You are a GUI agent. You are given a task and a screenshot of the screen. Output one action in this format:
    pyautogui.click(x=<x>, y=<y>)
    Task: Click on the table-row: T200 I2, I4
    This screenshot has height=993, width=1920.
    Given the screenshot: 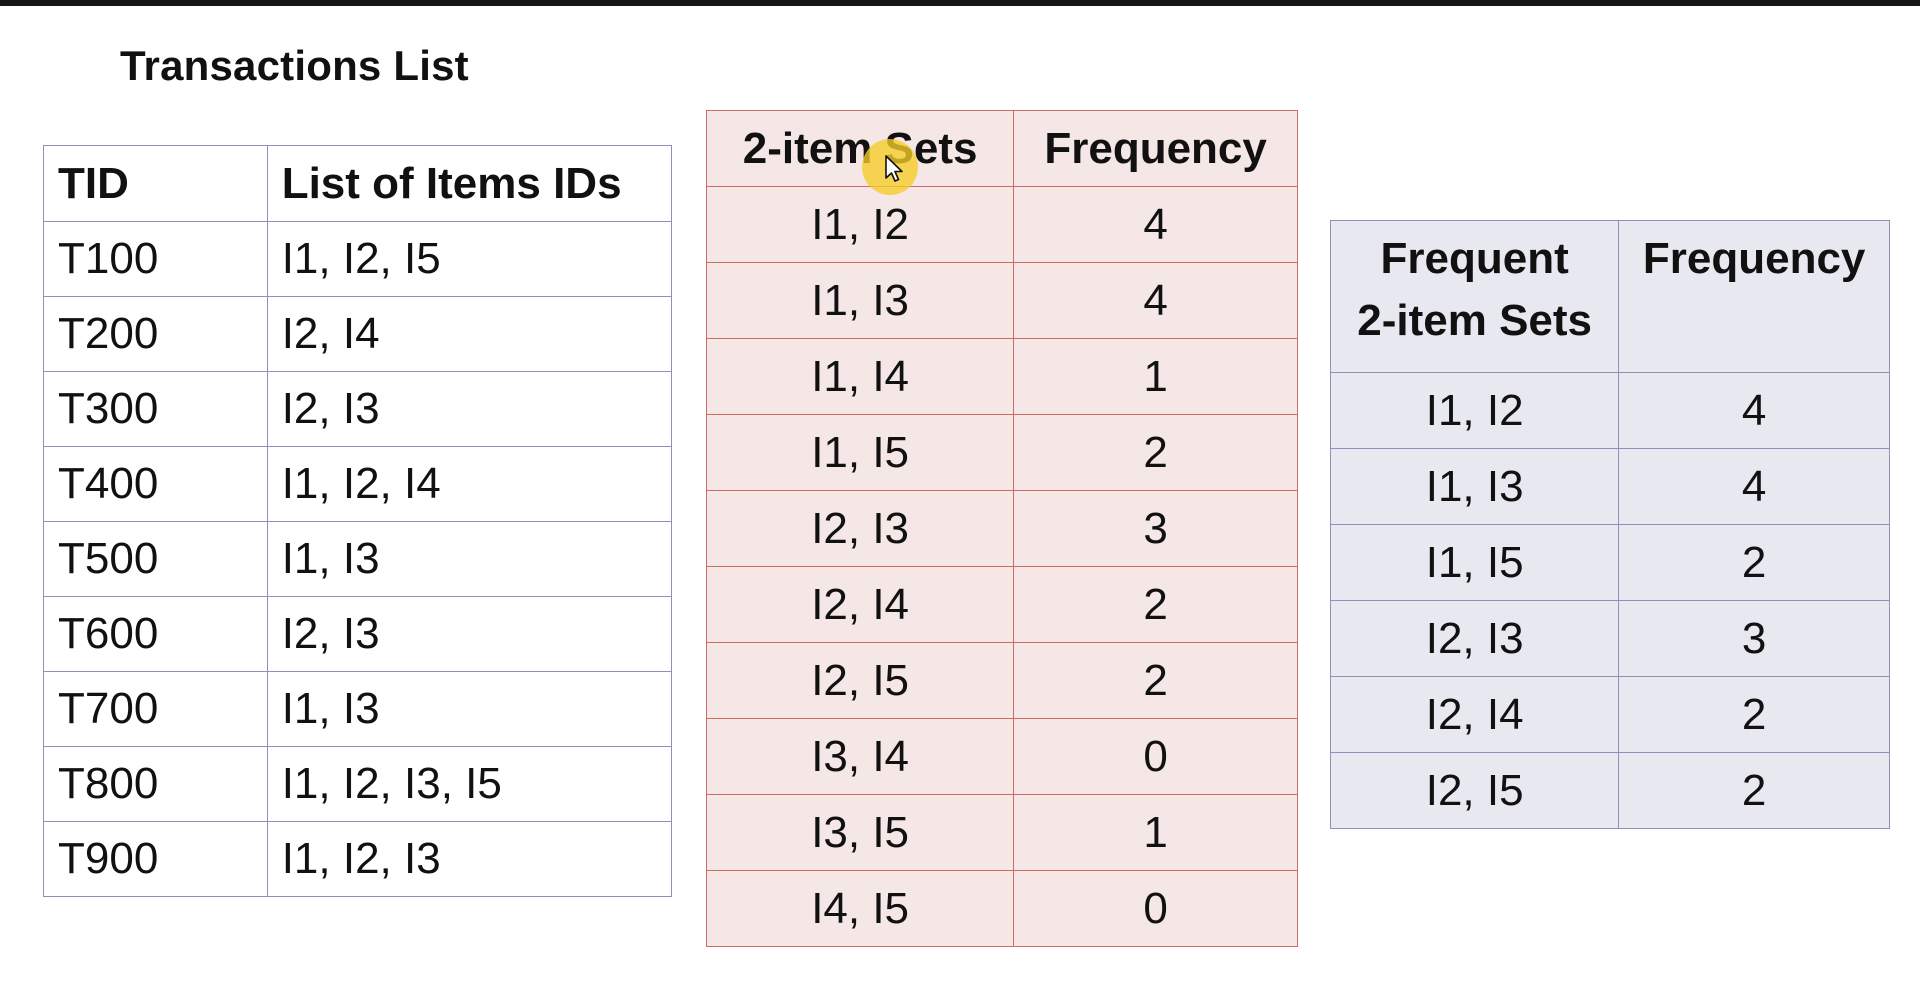 What is the action you would take?
    pyautogui.click(x=358, y=334)
    